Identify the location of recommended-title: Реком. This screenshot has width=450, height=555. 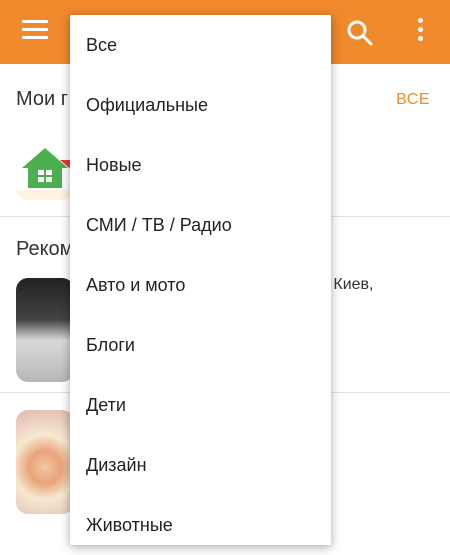
(45, 249).